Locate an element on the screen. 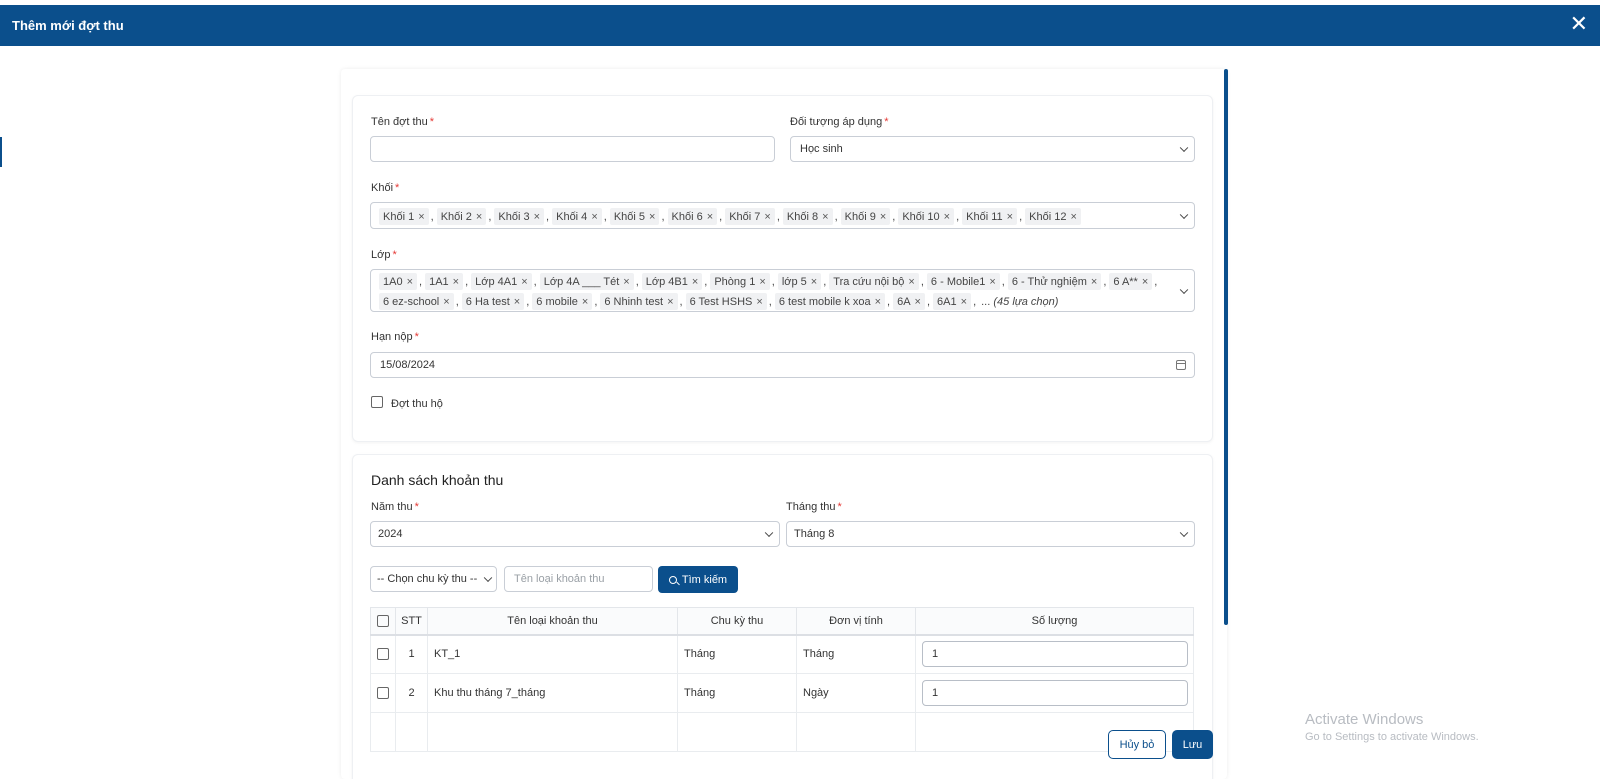  selected-tag: Lớp 4B1 × is located at coordinates (672, 281).